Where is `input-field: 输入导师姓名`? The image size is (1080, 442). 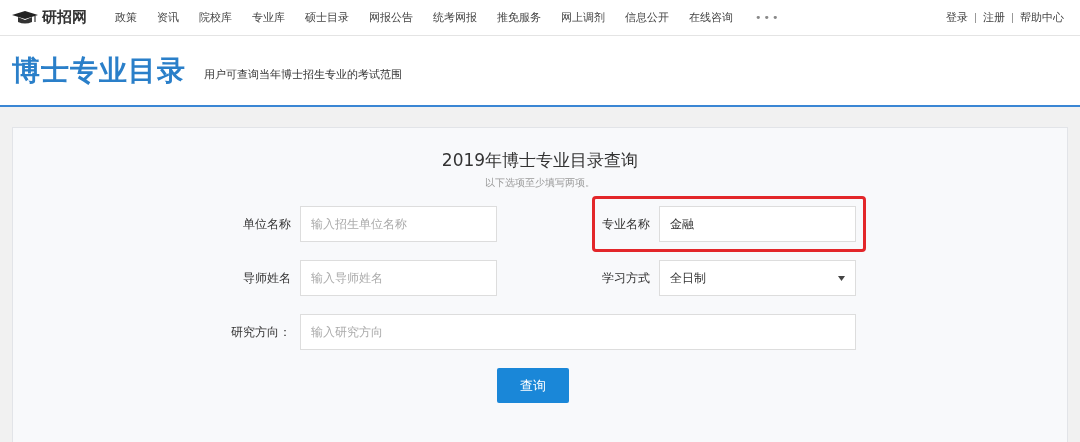 input-field: 输入导师姓名 is located at coordinates (398, 278).